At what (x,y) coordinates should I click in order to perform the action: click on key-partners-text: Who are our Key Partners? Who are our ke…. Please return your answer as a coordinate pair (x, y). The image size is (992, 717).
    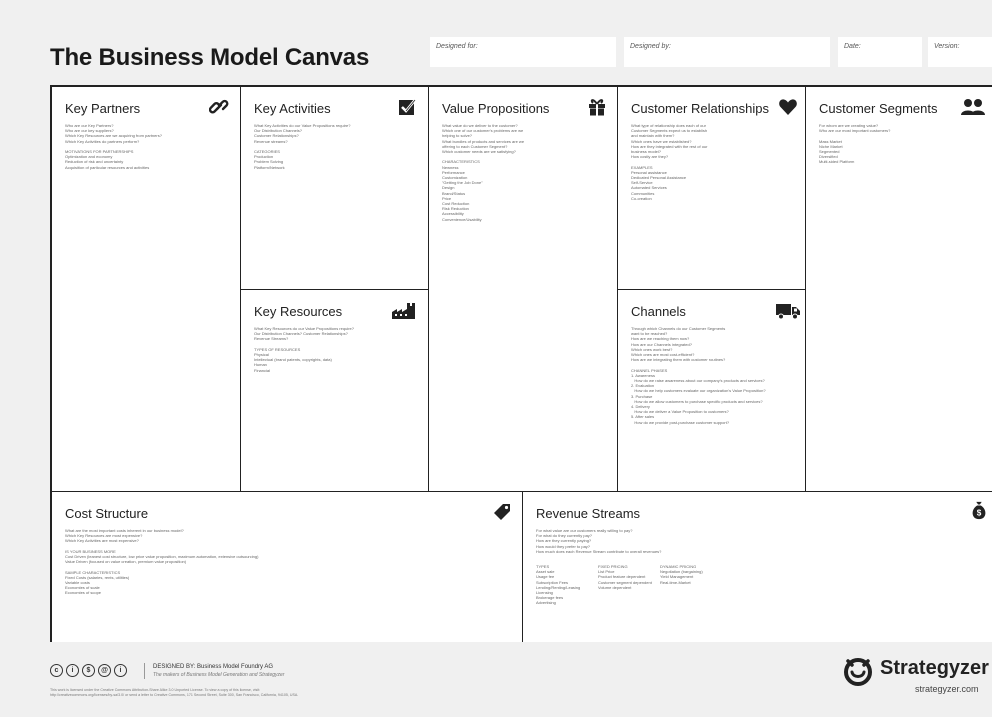
    Looking at the image, I should click on (113, 146).